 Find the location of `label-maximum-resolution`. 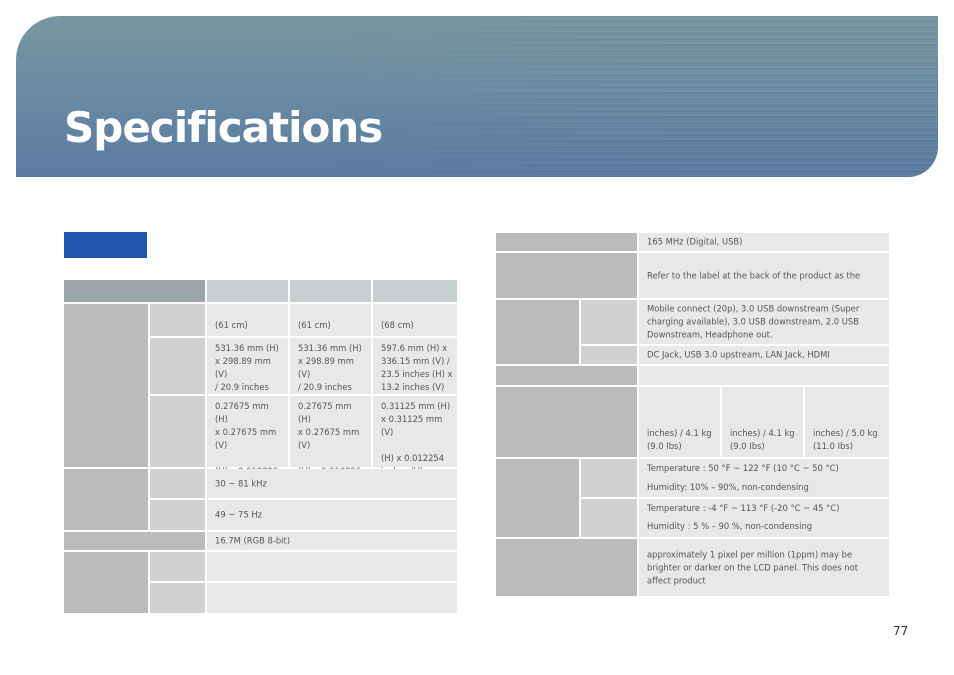

label-maximum-resolution is located at coordinates (177, 598).